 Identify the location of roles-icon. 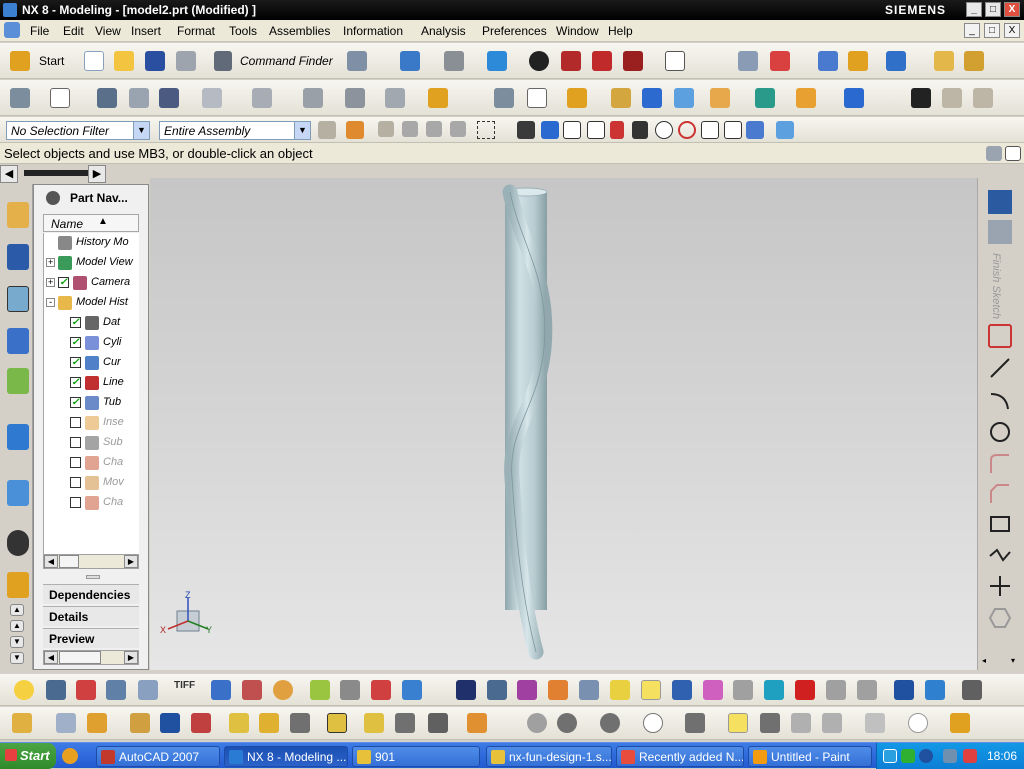
(18, 585).